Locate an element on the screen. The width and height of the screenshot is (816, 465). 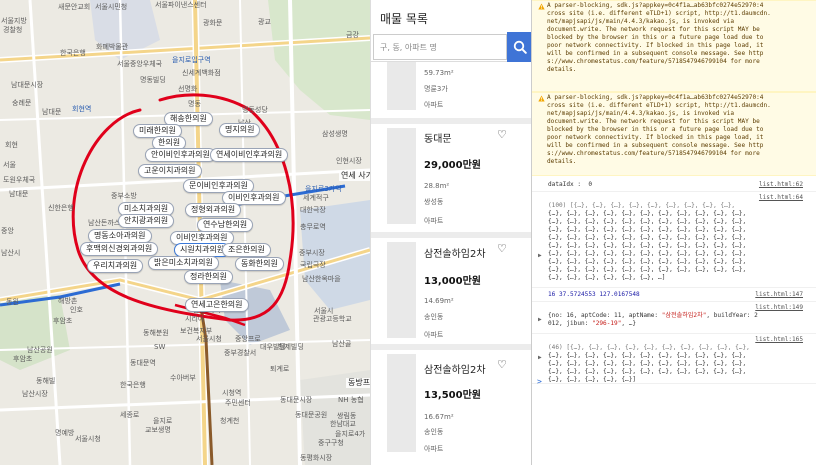
map-place-label: 남산공원 is located at coordinates (40, 350).